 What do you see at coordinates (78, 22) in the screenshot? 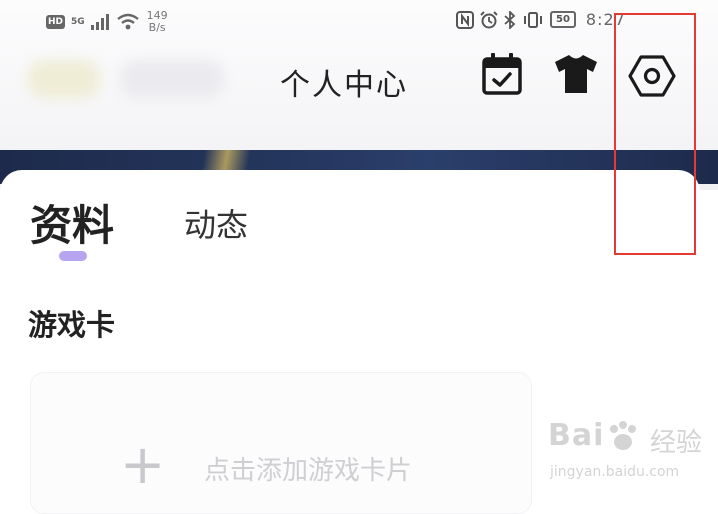
I see `network-type: 5G` at bounding box center [78, 22].